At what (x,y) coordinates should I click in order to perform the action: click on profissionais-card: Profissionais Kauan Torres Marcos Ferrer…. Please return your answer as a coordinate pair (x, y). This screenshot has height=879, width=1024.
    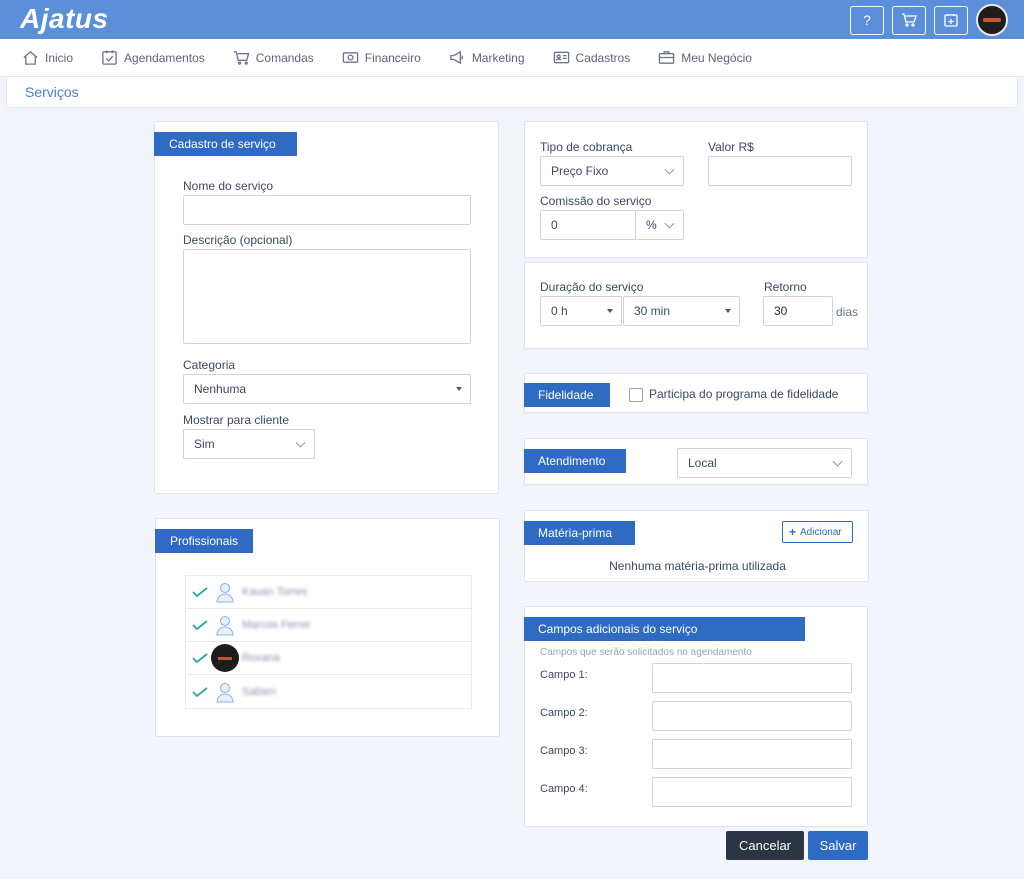
    Looking at the image, I should click on (327, 627).